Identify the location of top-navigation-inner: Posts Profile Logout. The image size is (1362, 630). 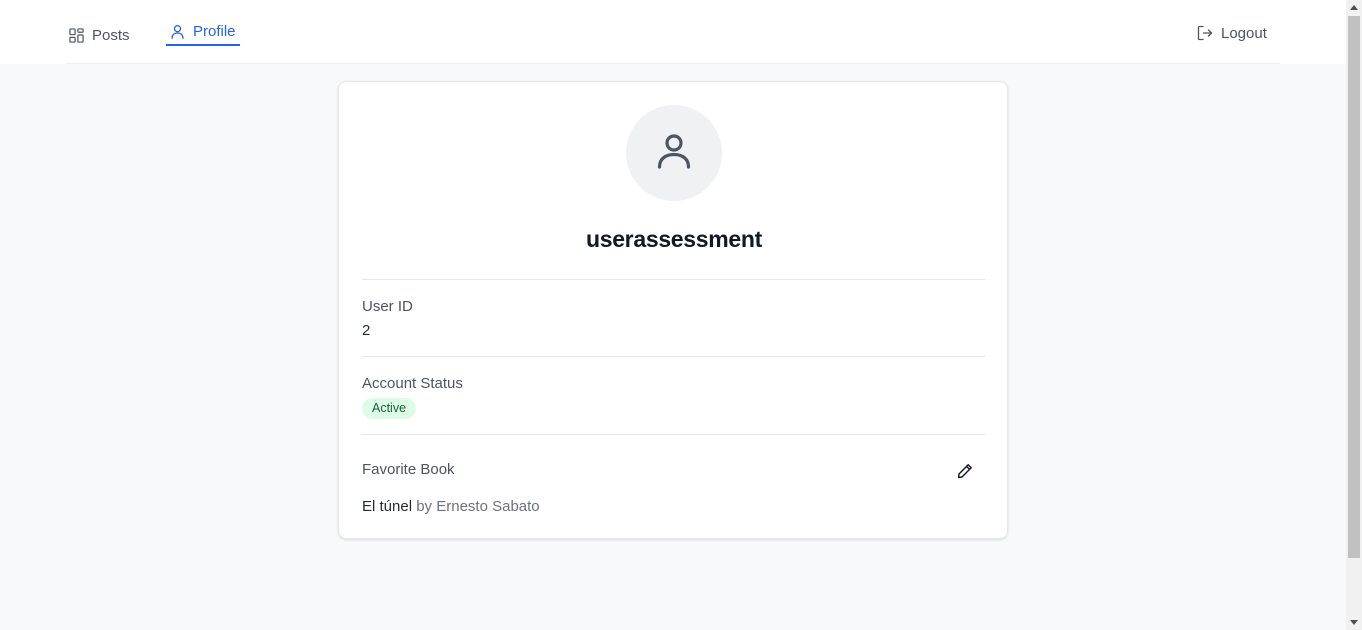
(673, 32).